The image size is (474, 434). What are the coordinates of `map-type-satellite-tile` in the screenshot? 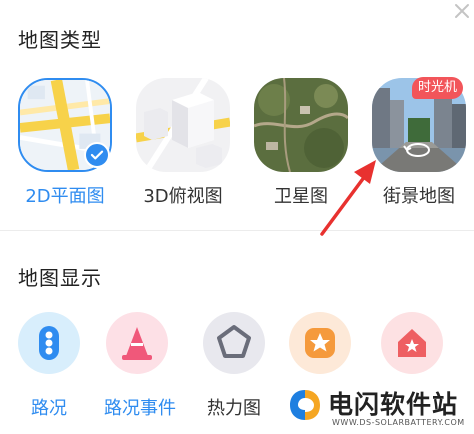 It's located at (301, 125).